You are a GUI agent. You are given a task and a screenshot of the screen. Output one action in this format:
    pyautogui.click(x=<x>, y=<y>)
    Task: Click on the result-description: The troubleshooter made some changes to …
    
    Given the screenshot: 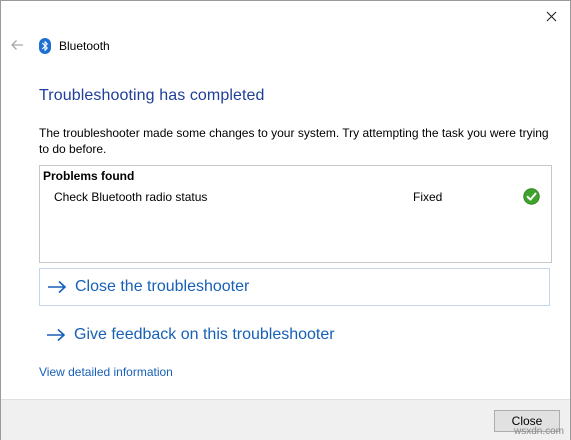 What is the action you would take?
    pyautogui.click(x=294, y=141)
    